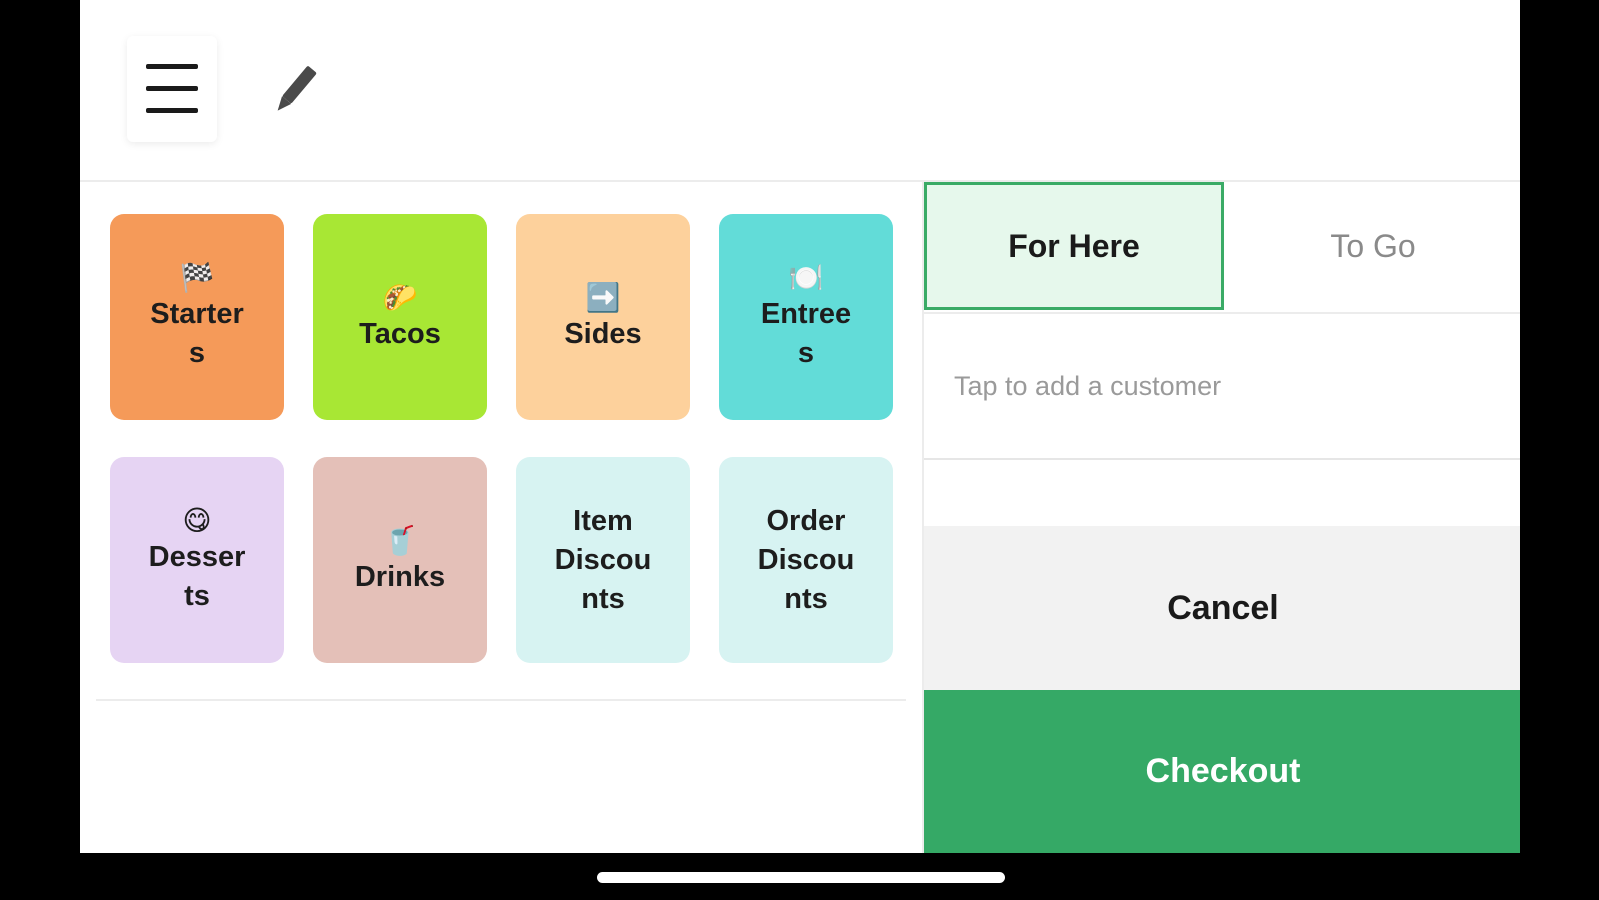 This screenshot has width=1599, height=900. I want to click on menu-button, so click(172, 89).